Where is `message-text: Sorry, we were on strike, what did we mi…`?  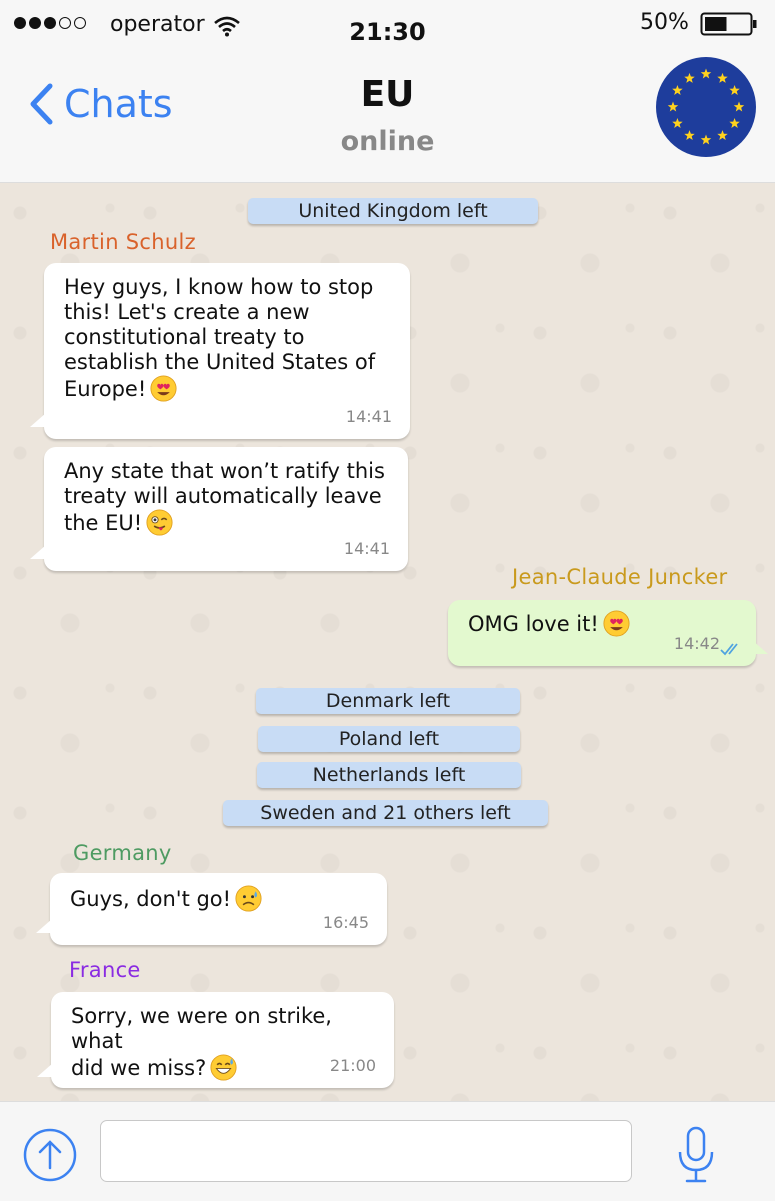
message-text: Sorry, we were on strike, what did we mi… is located at coordinates (201, 1042).